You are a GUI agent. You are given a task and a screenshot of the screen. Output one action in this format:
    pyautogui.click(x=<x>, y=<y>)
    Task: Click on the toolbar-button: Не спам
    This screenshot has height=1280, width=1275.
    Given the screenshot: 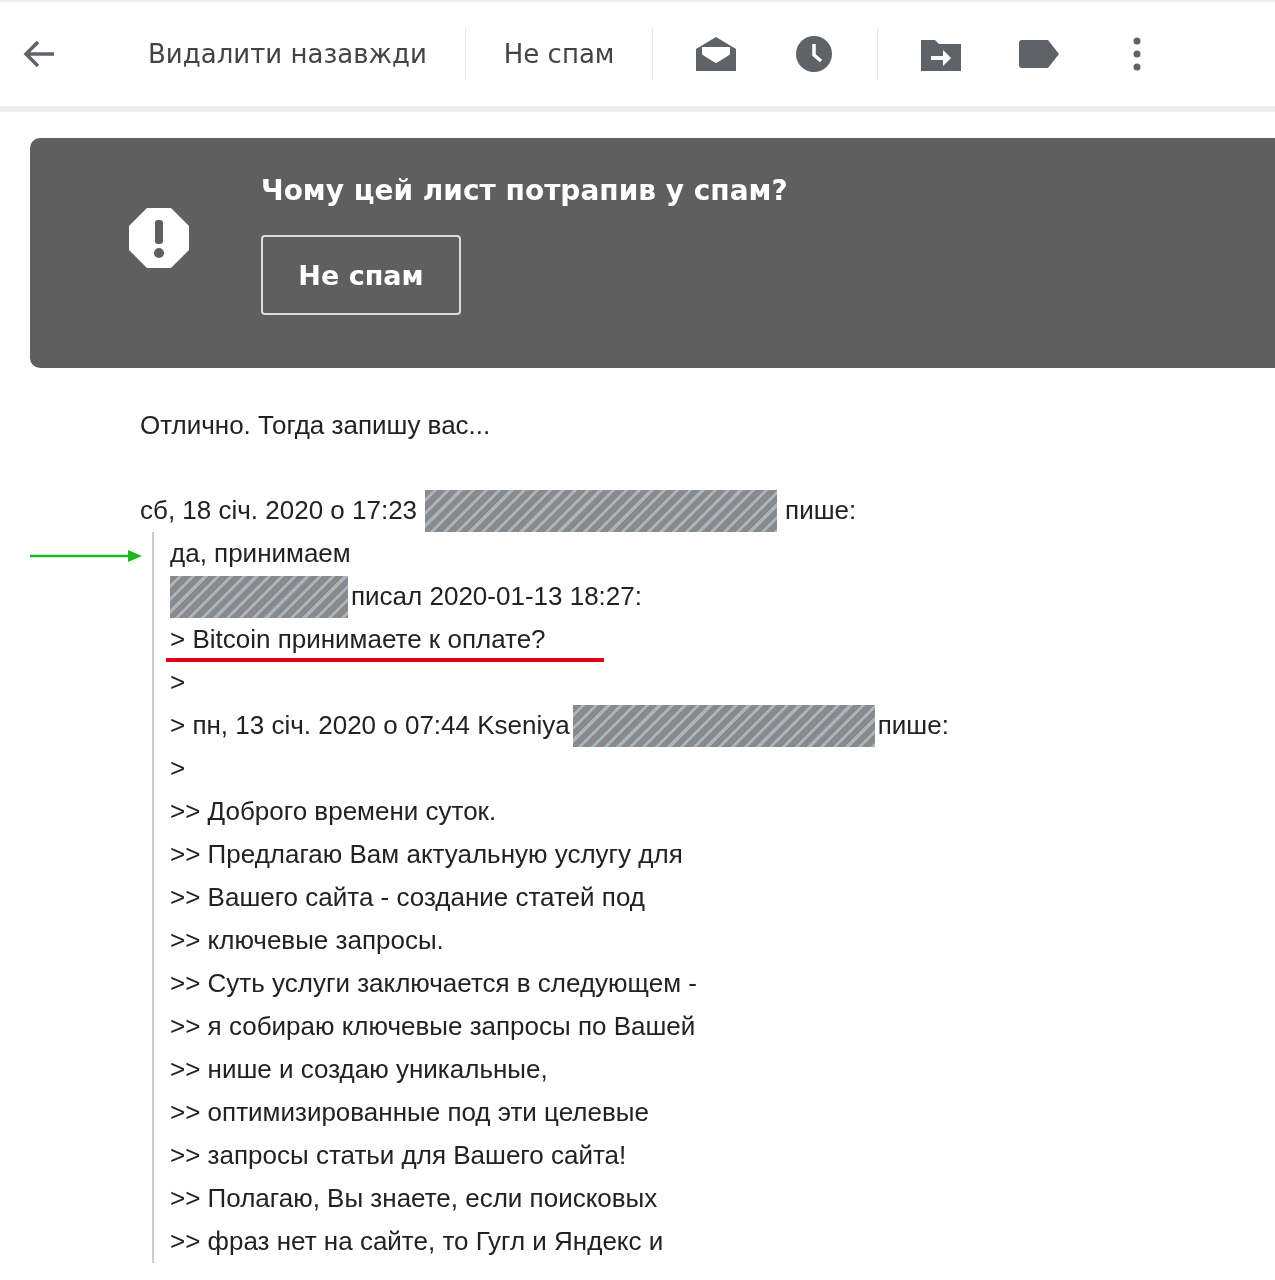 What is the action you would take?
    pyautogui.click(x=559, y=54)
    